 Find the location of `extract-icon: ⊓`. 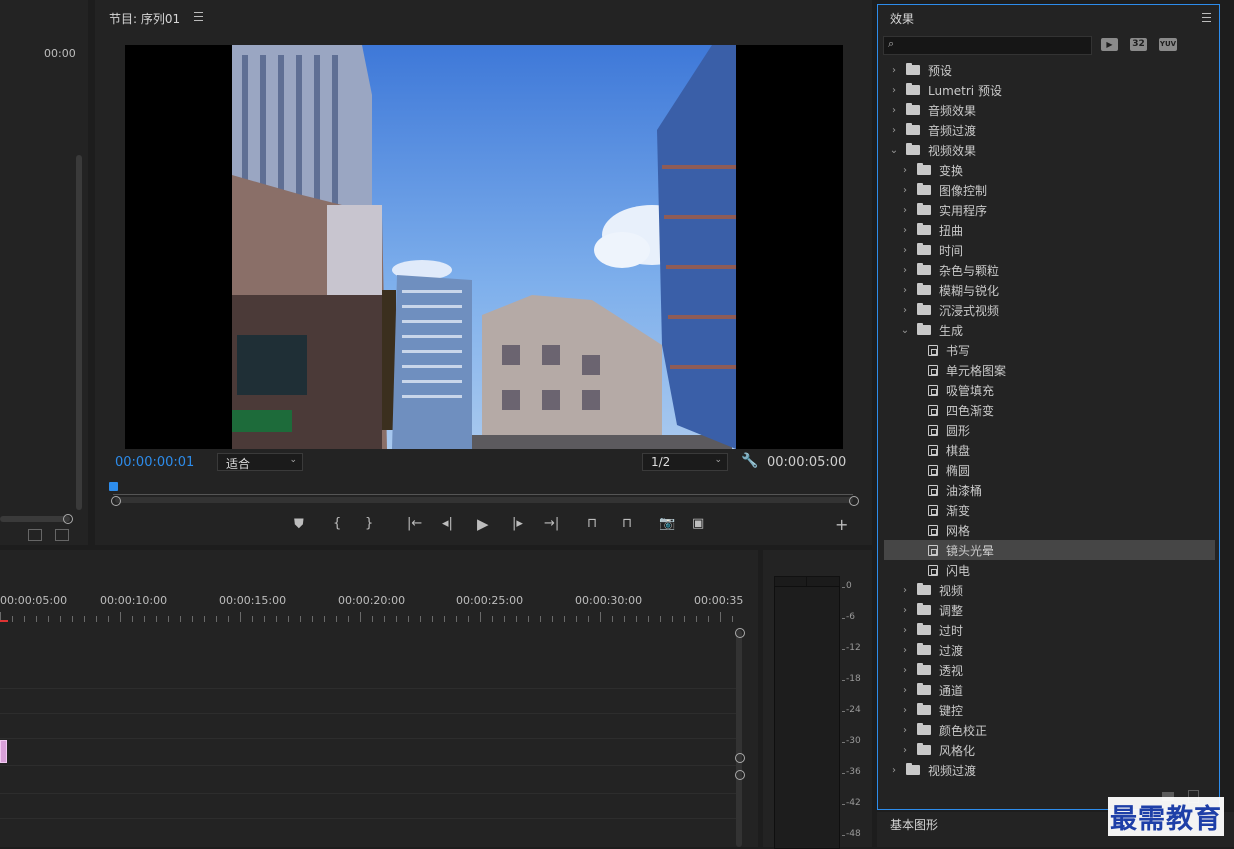

extract-icon: ⊓ is located at coordinates (627, 523).